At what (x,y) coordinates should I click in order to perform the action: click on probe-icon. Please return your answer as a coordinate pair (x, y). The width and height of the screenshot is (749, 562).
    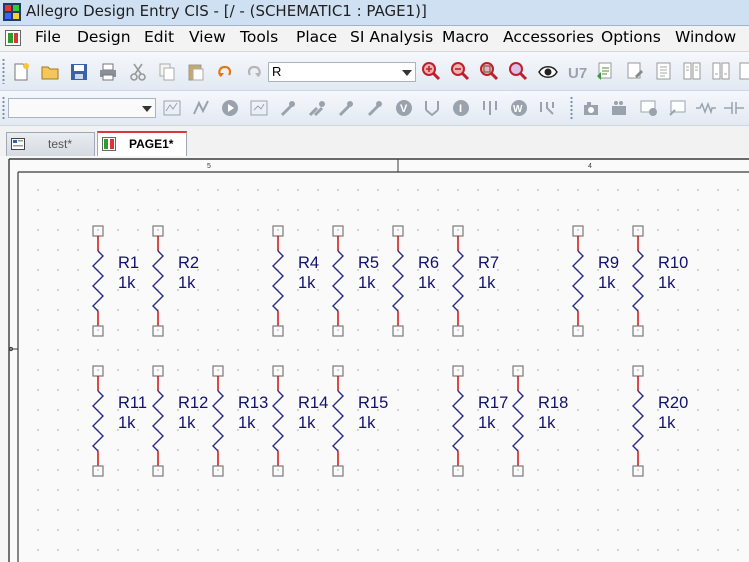
    Looking at the image, I should click on (259, 108).